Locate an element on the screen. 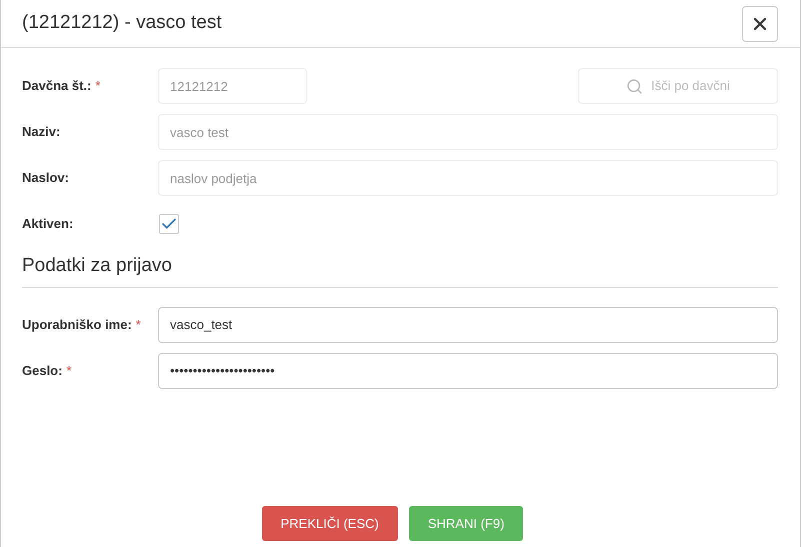  section-heading: Podatki za prijavo is located at coordinates (97, 265).